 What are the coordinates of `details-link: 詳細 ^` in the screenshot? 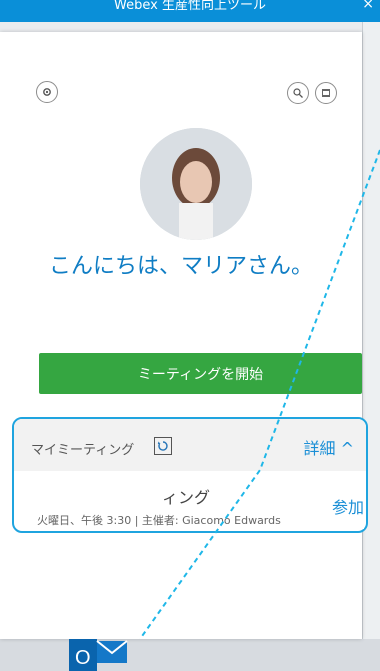 It's located at (329, 447).